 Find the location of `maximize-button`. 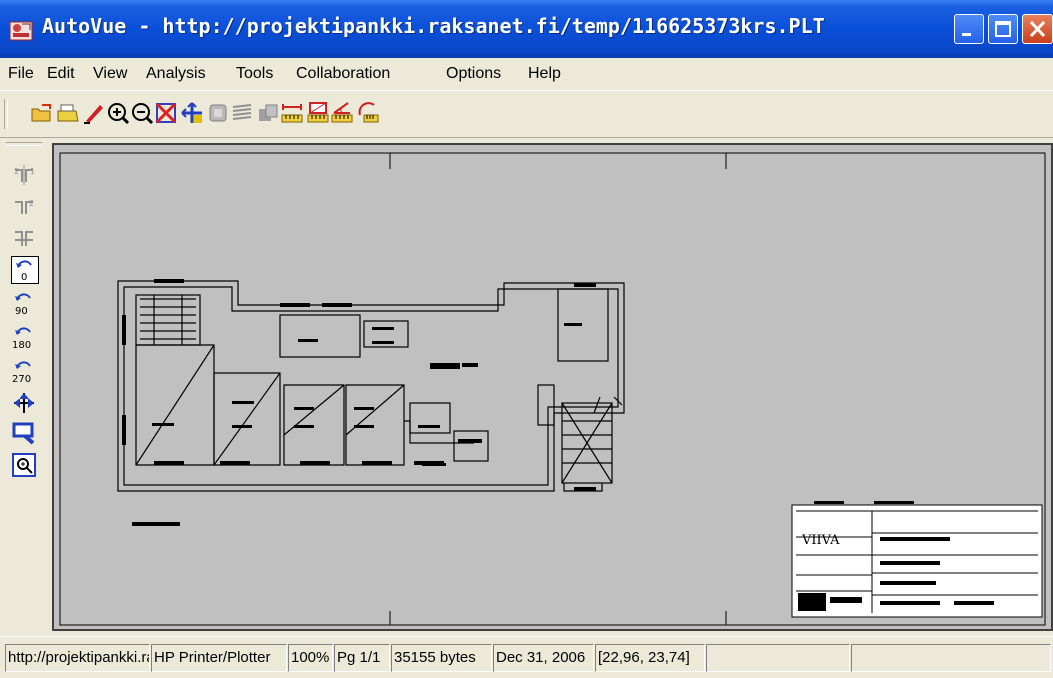

maximize-button is located at coordinates (1003, 29).